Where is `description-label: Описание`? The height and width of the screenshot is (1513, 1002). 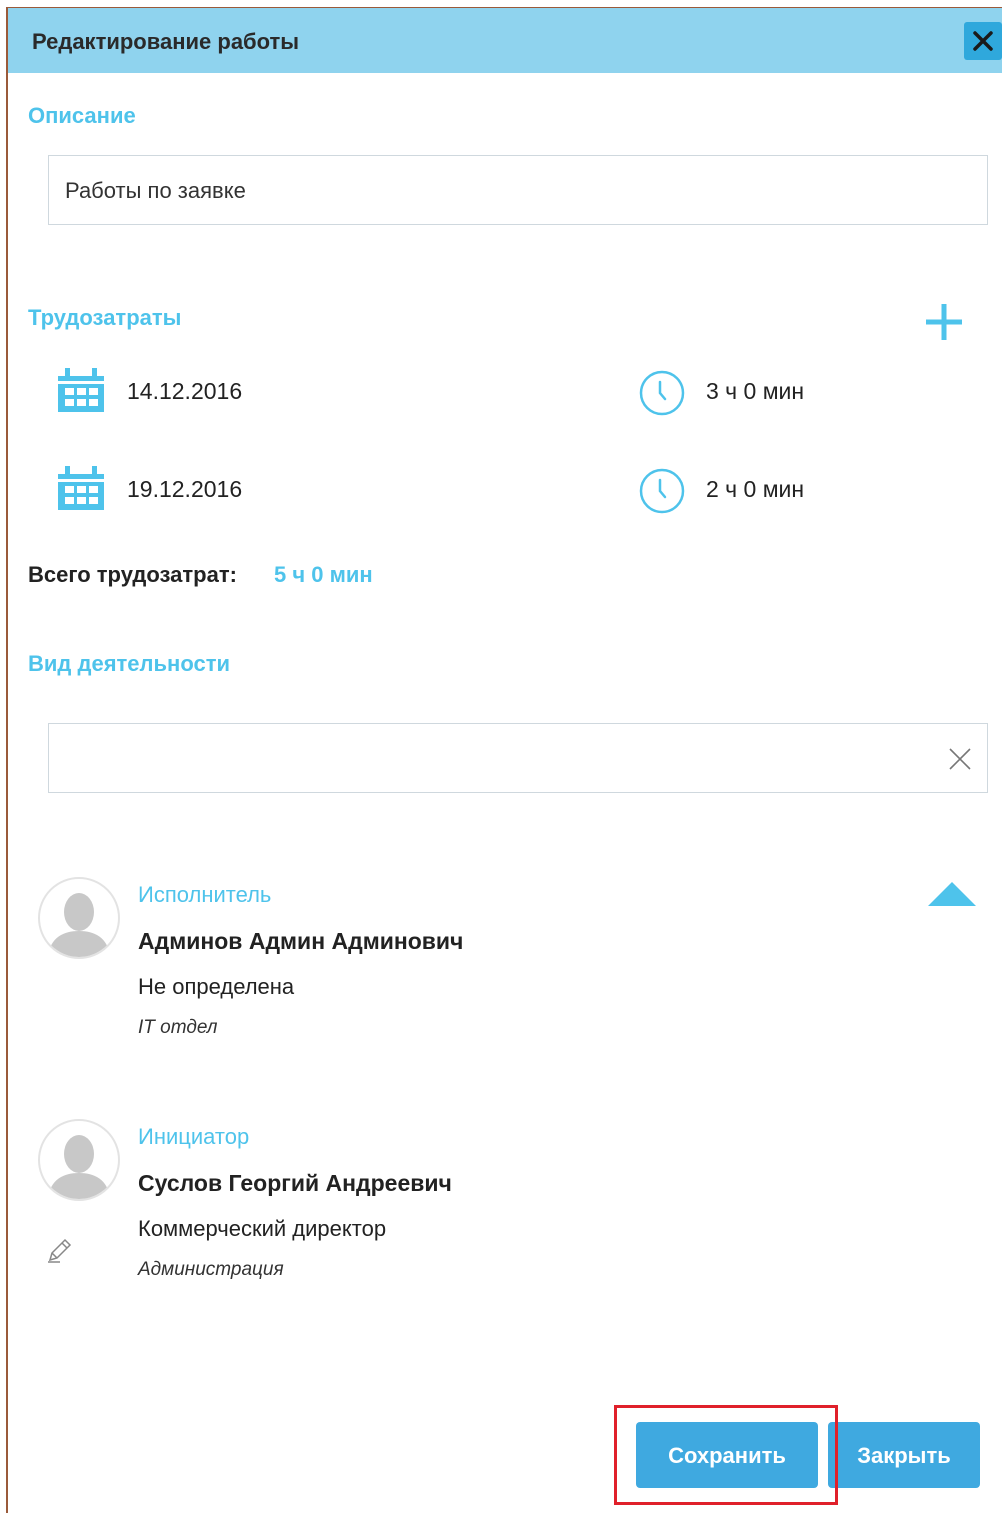 description-label: Описание is located at coordinates (82, 115).